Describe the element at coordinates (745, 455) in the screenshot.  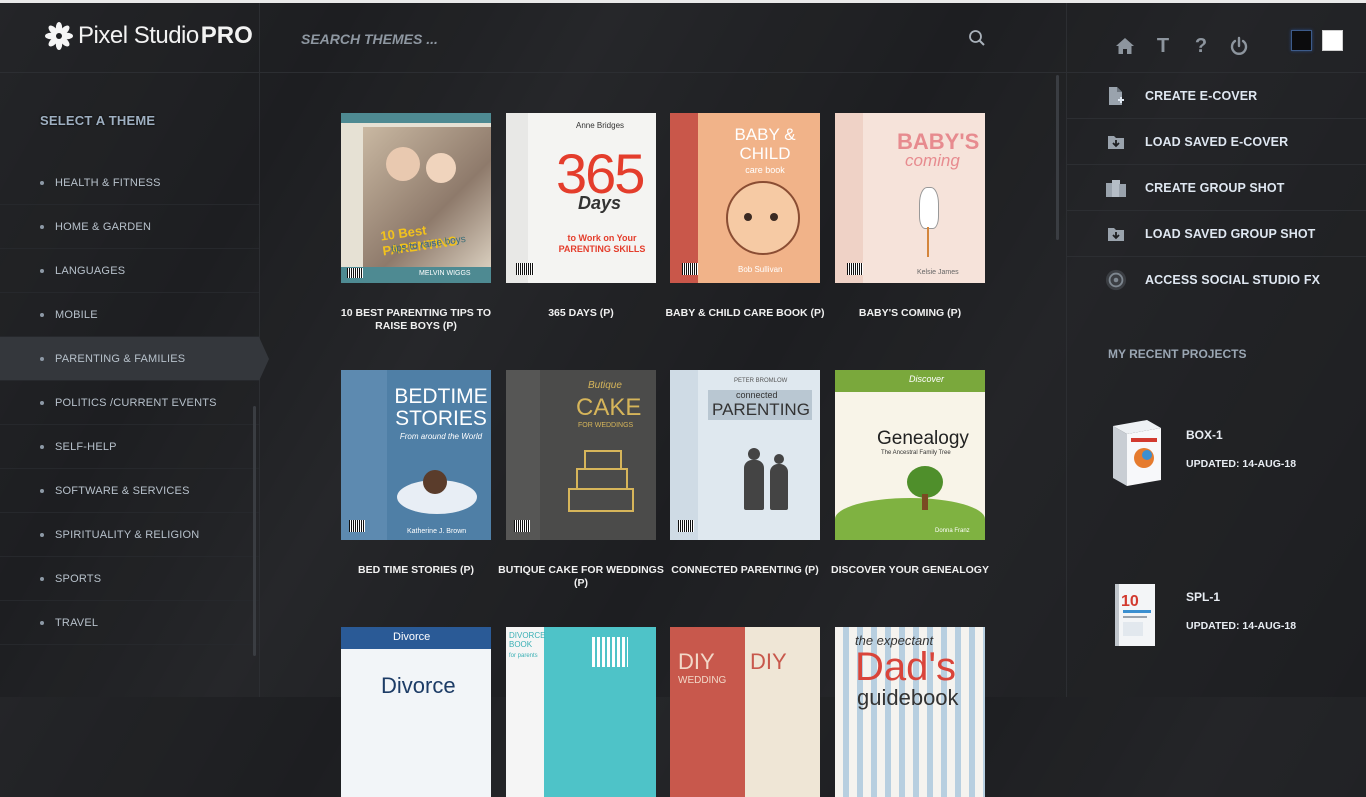
I see `theme-cover: PETER BROMLOW connected PARENTING` at that location.